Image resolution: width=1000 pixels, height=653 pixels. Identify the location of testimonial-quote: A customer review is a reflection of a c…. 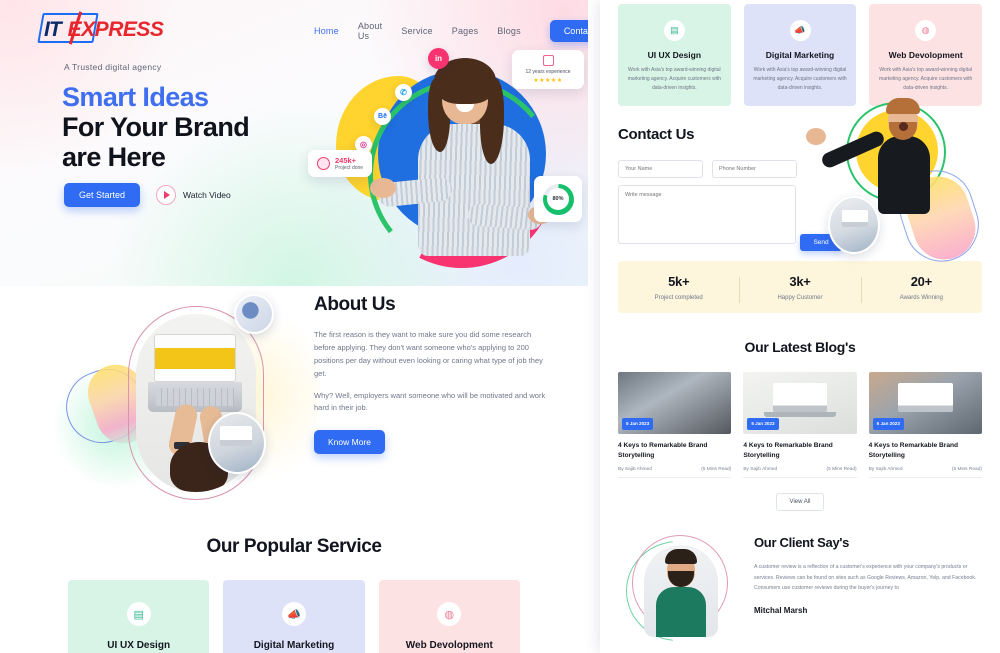
(865, 577).